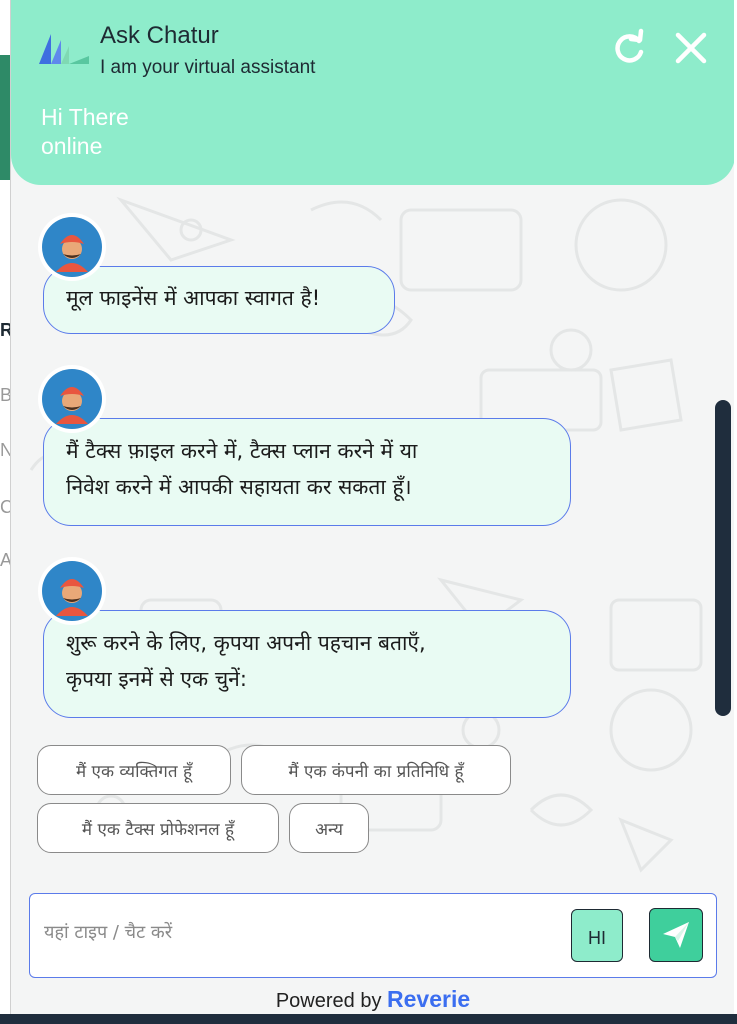 Image resolution: width=737 pixels, height=1024 pixels. I want to click on language-toggle-button: HI, so click(597, 935).